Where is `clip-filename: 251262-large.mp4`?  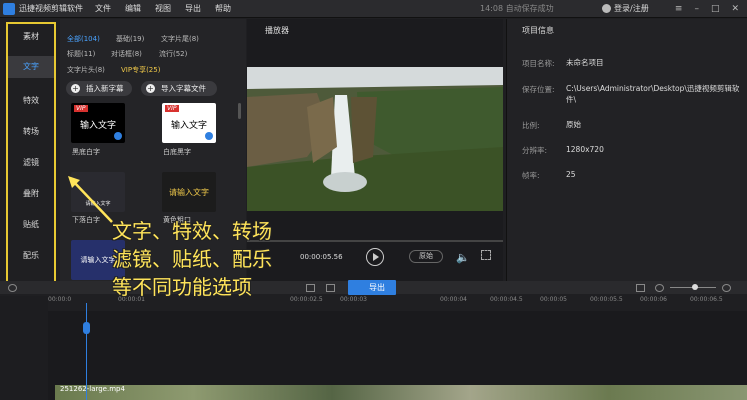 clip-filename: 251262-large.mp4 is located at coordinates (92, 389).